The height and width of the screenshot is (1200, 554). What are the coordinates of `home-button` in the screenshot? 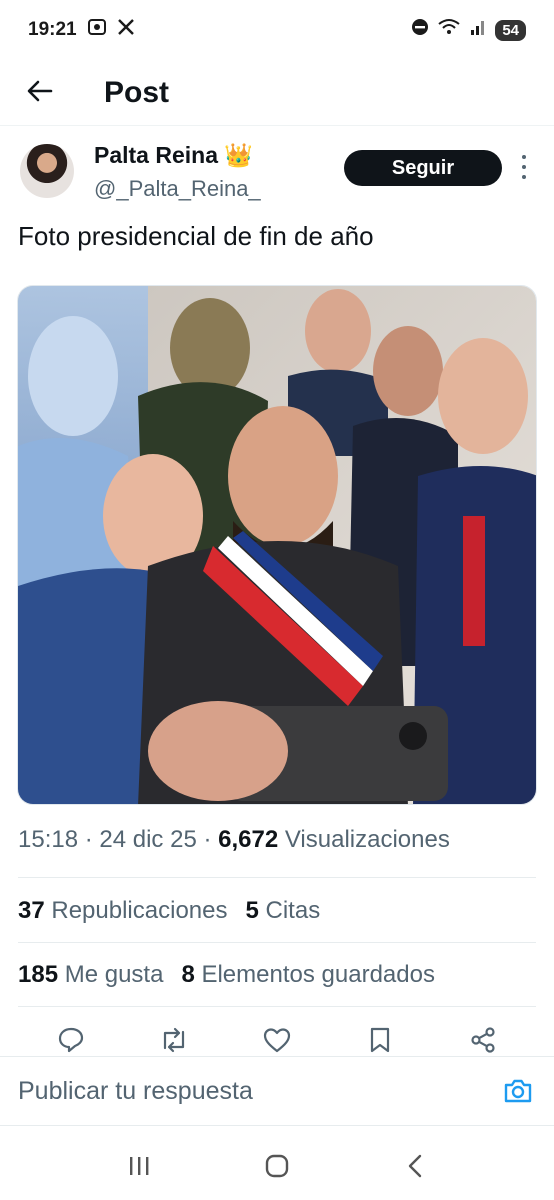 It's located at (277, 1166).